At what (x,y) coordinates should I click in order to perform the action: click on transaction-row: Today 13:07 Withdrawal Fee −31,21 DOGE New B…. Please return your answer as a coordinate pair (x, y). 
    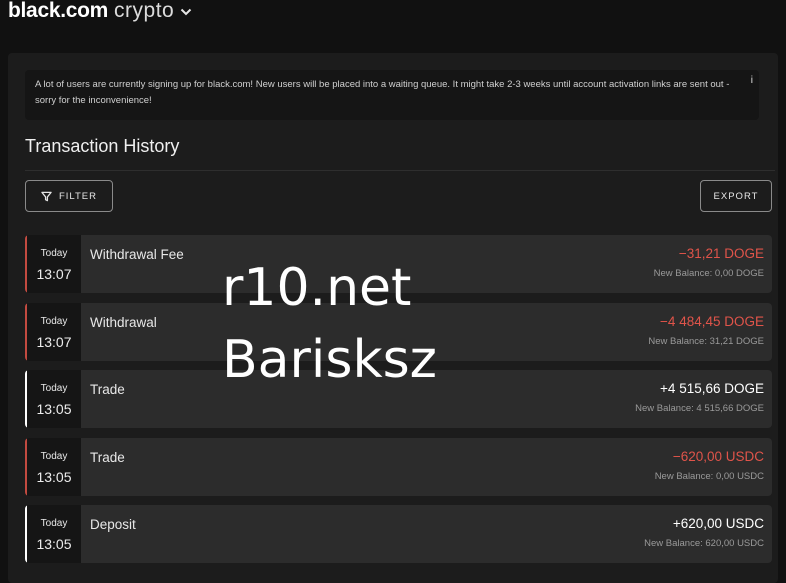
    Looking at the image, I should click on (398, 264).